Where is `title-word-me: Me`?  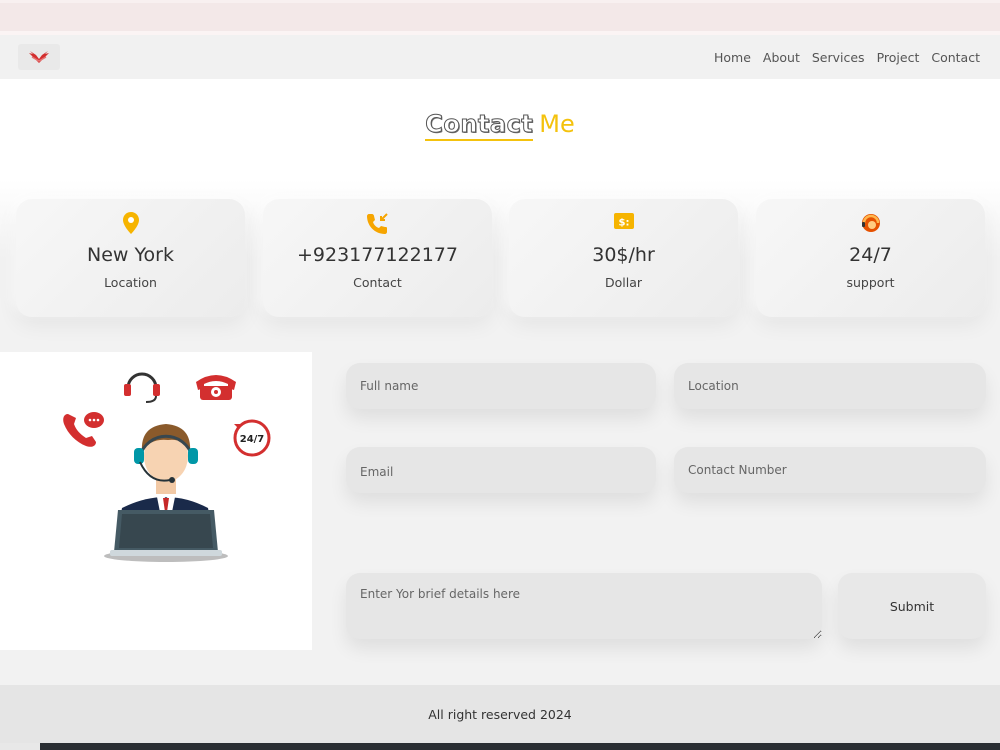
title-word-me: Me is located at coordinates (557, 124).